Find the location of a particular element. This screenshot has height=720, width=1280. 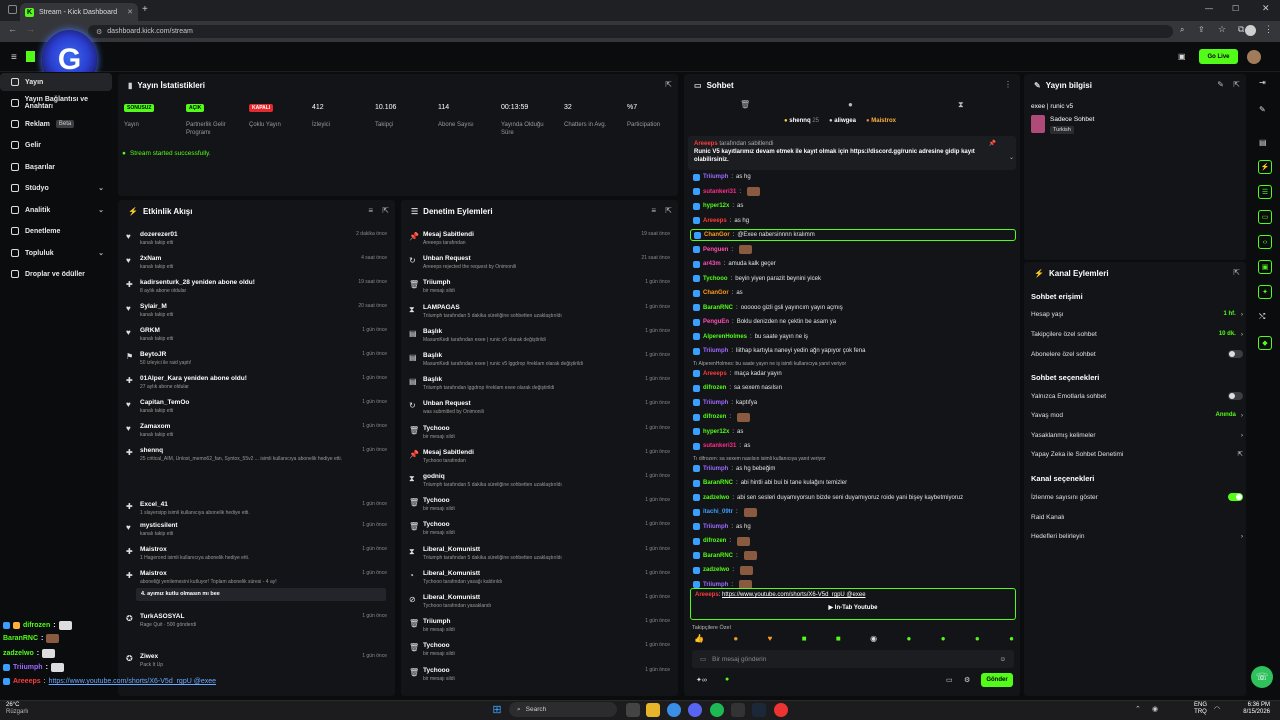

emote-icon: 👍 is located at coordinates (699, 640).